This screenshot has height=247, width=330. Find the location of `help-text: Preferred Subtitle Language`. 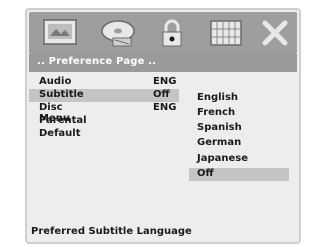

help-text: Preferred Subtitle Language is located at coordinates (111, 231).